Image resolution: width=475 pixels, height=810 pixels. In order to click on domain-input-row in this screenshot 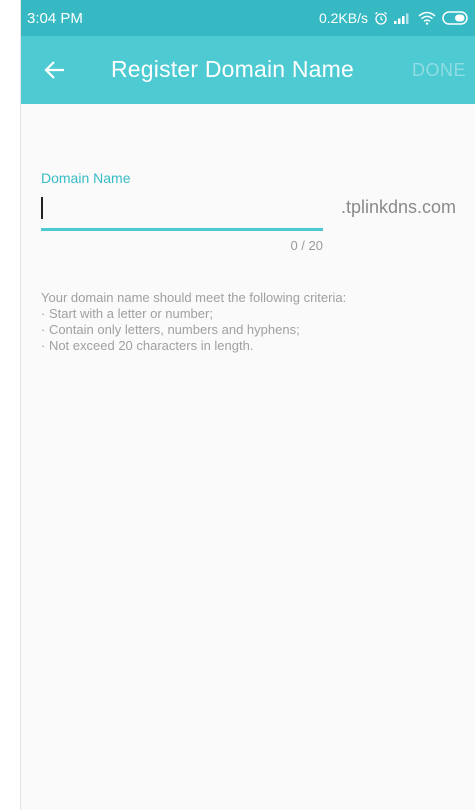, I will do `click(183, 210)`.